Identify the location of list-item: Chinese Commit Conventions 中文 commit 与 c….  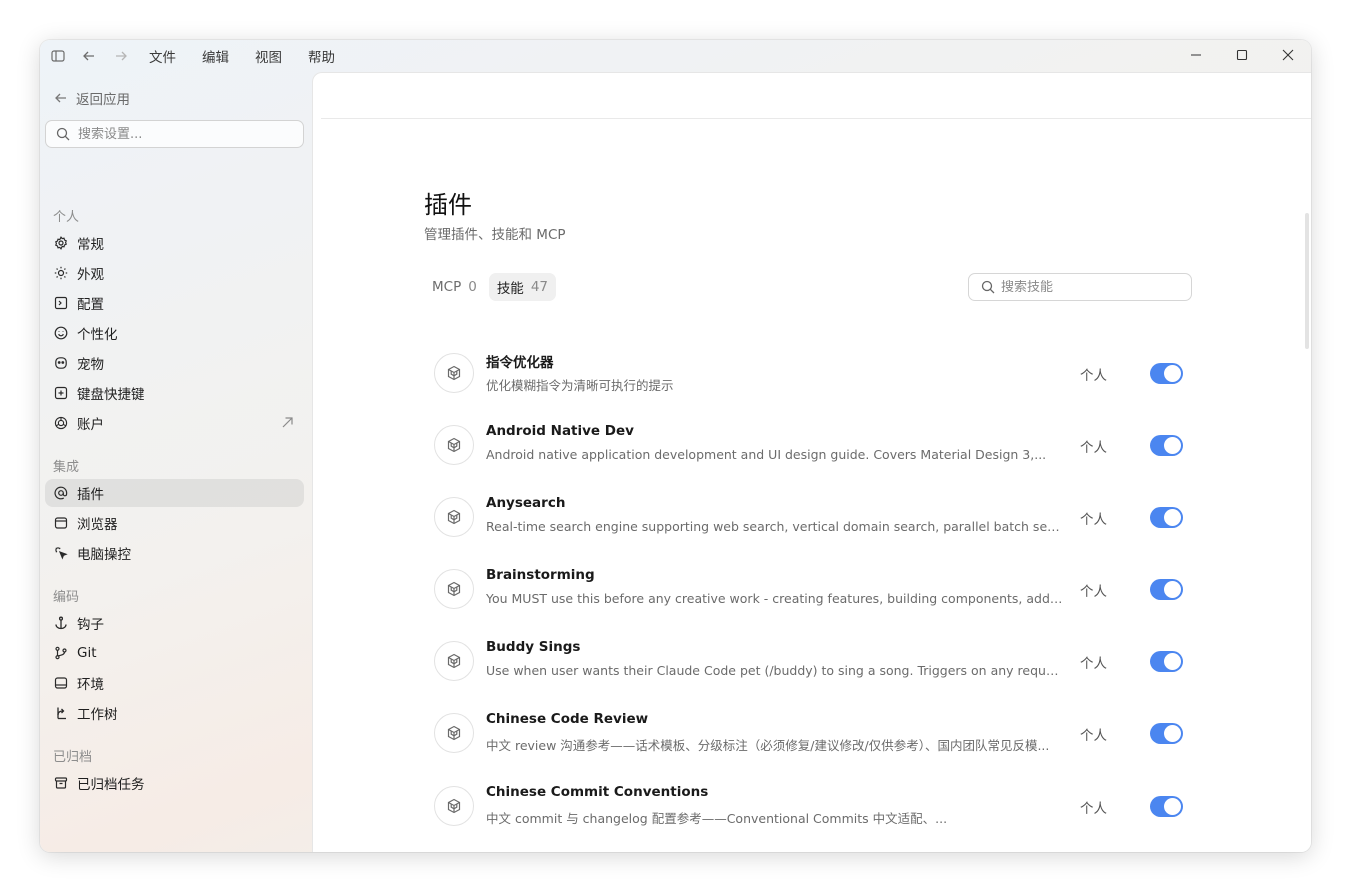
(814, 818).